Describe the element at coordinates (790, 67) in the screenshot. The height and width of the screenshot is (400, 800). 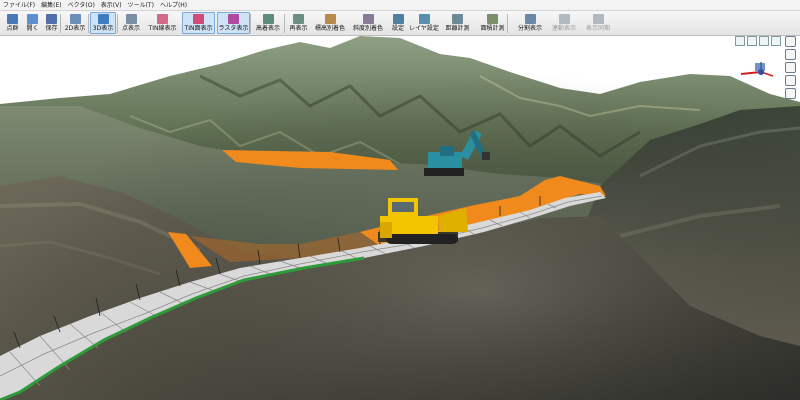
I see `search-icon` at that location.